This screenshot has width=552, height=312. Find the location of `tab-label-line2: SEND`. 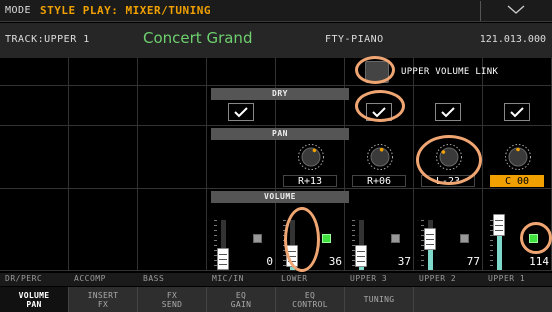

tab-label-line2: SEND is located at coordinates (172, 304).